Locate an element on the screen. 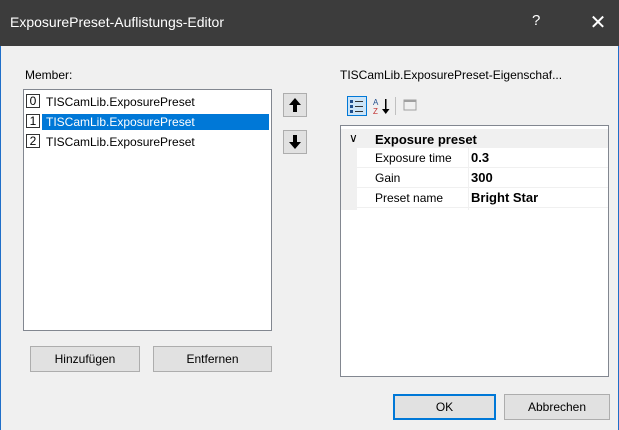  list-item: 2 TISCamLib.ExposurePreset is located at coordinates (147, 141).